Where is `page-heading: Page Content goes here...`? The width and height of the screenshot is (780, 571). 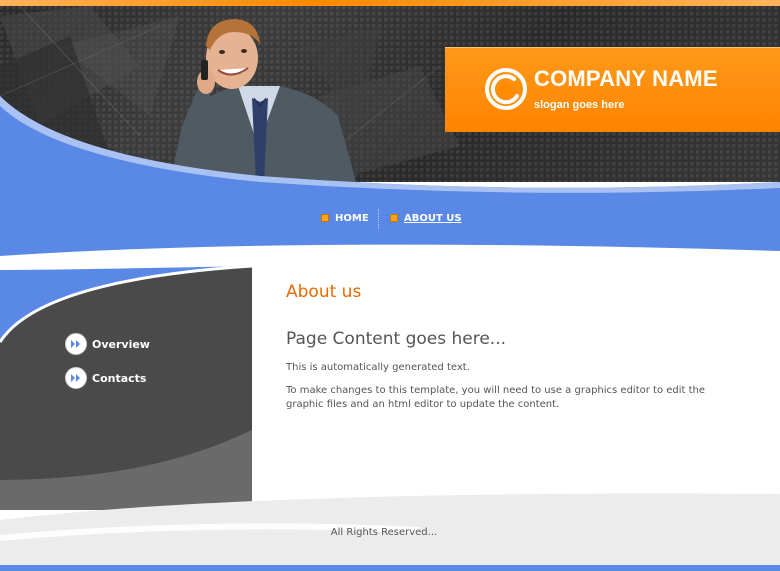
page-heading: Page Content goes here... is located at coordinates (396, 339).